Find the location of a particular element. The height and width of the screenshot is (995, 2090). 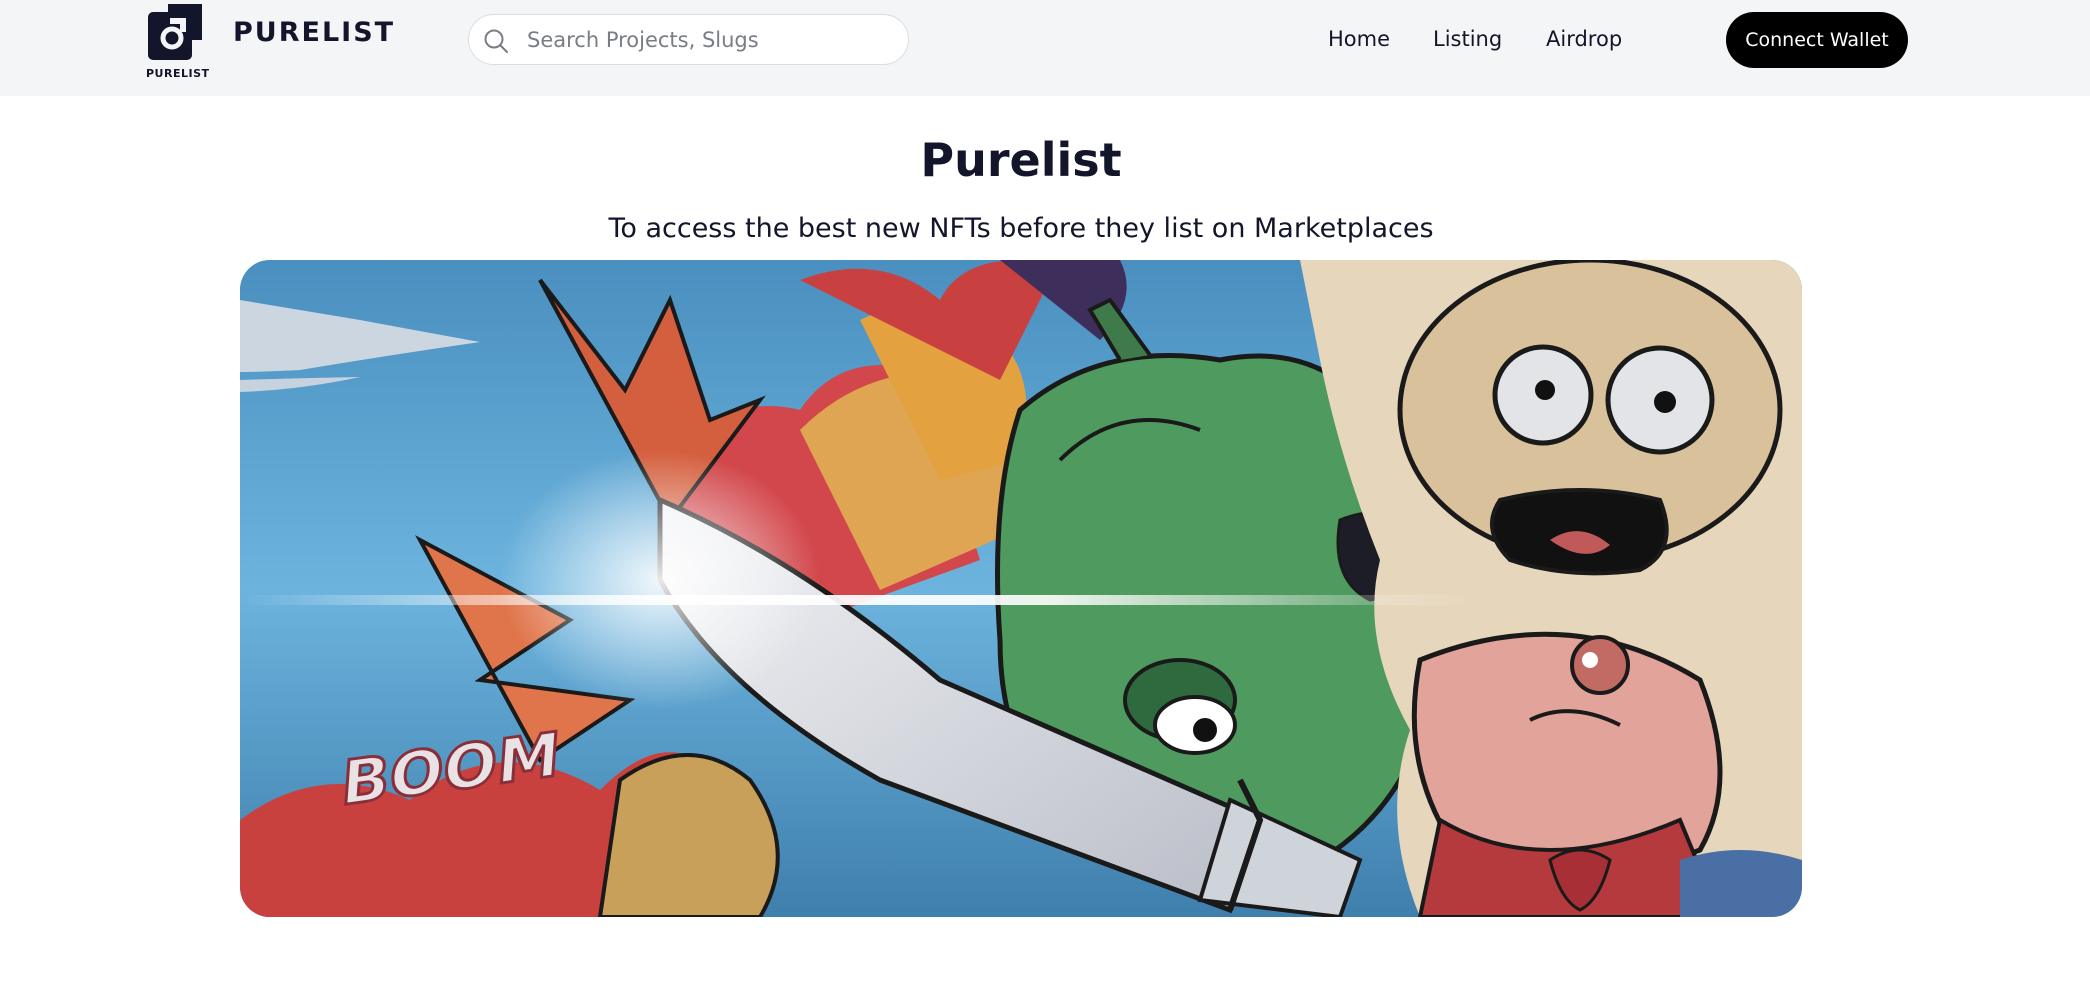

nav-listing-link: Listing is located at coordinates (1467, 39).